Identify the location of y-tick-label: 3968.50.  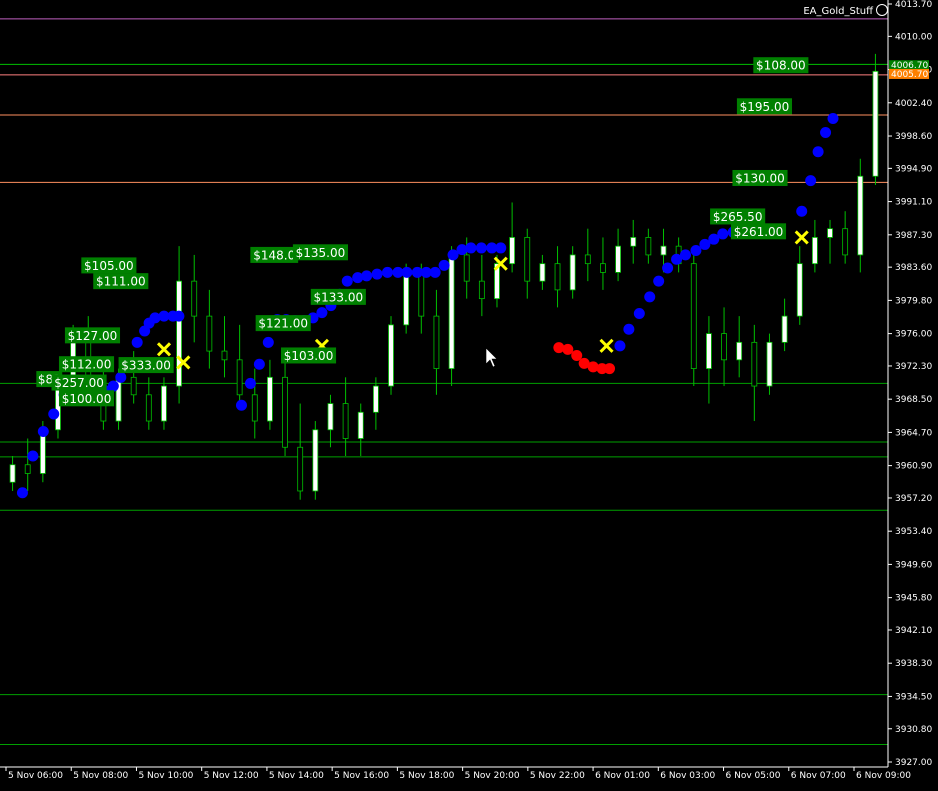
(913, 400).